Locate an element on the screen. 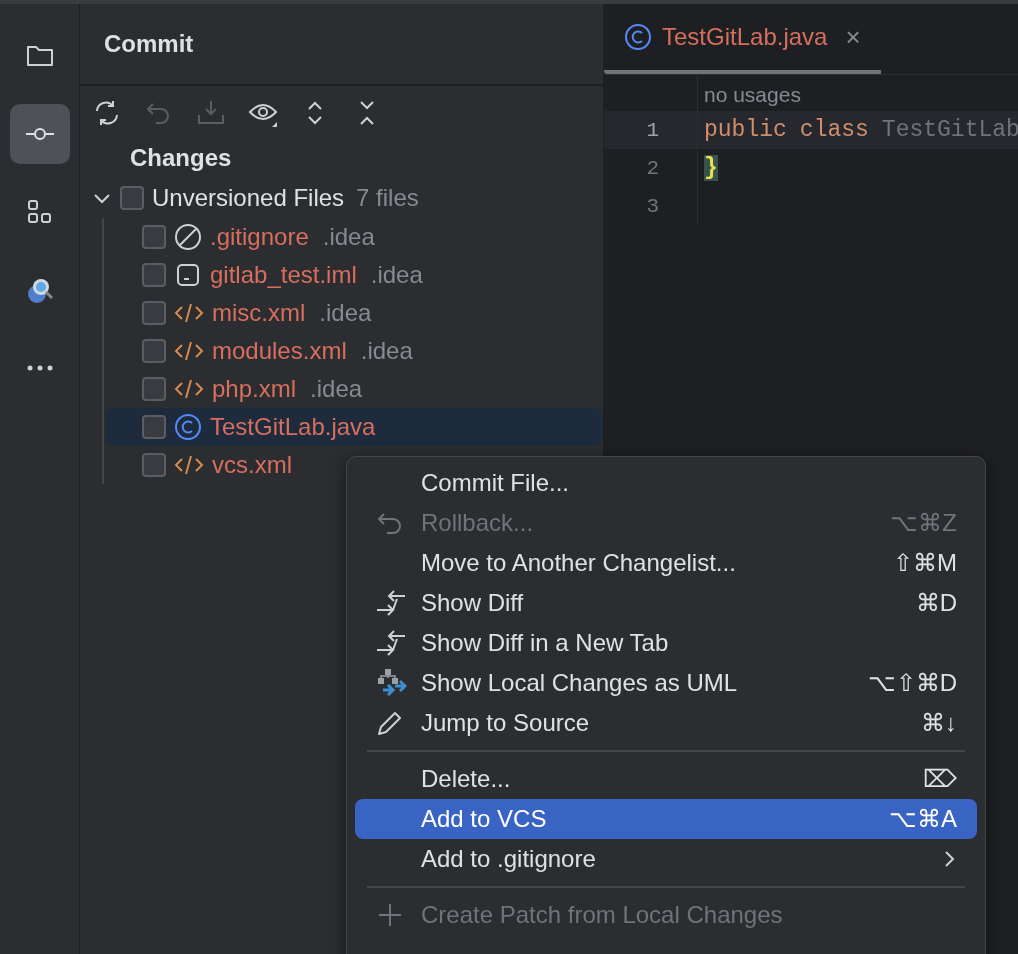 This screenshot has height=954, width=1018. file-row: .gitignore .idea is located at coordinates (342, 237).